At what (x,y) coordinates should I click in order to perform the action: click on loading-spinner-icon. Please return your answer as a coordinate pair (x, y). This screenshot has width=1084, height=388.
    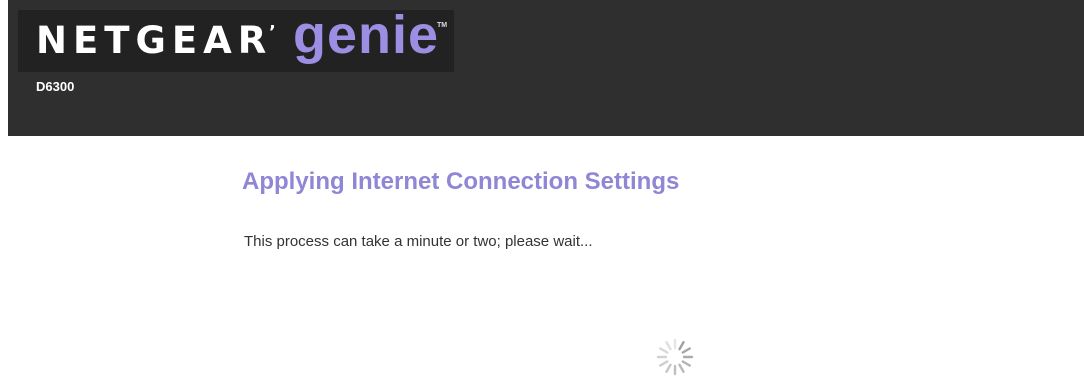
    Looking at the image, I should click on (675, 357).